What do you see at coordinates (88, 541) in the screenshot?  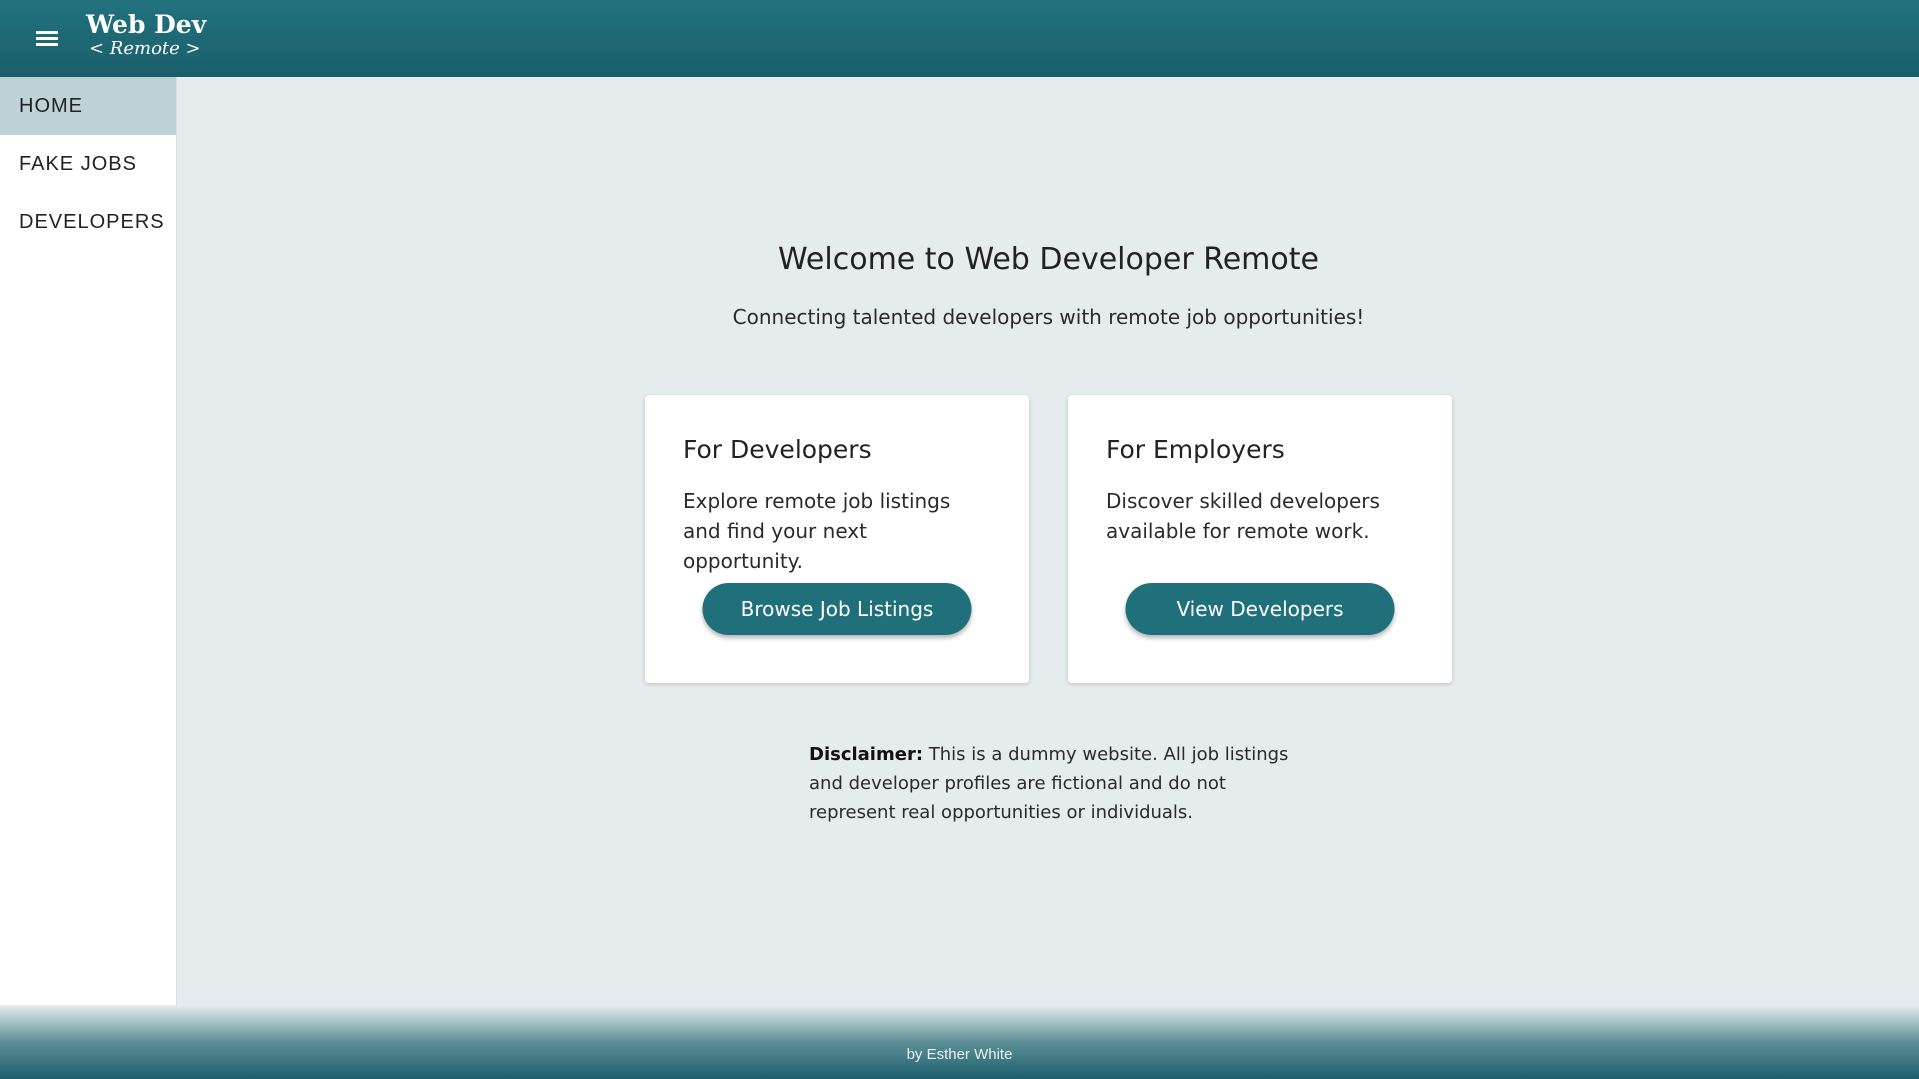 I see `sidebar-nav: HOME FAKE JOBS DEVELOPERS` at bounding box center [88, 541].